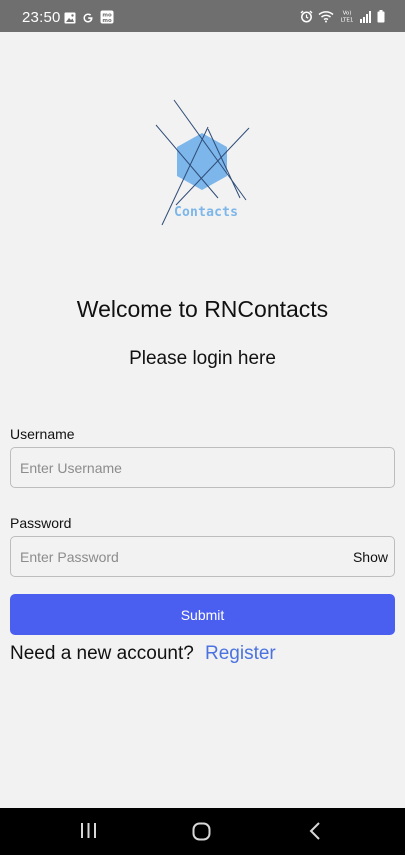 The height and width of the screenshot is (855, 405). Describe the element at coordinates (70, 20) in the screenshot. I see `gallery-icon` at that location.